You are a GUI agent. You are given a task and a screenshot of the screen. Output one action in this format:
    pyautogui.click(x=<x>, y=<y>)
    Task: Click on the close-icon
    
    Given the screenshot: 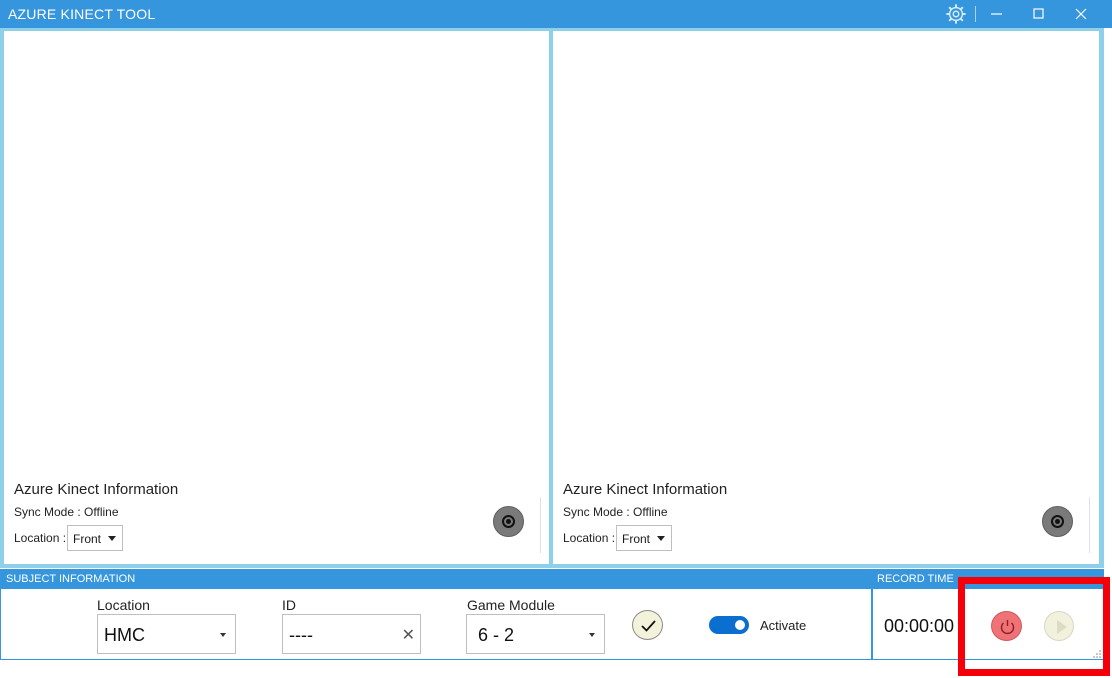 What is the action you would take?
    pyautogui.click(x=1081, y=14)
    